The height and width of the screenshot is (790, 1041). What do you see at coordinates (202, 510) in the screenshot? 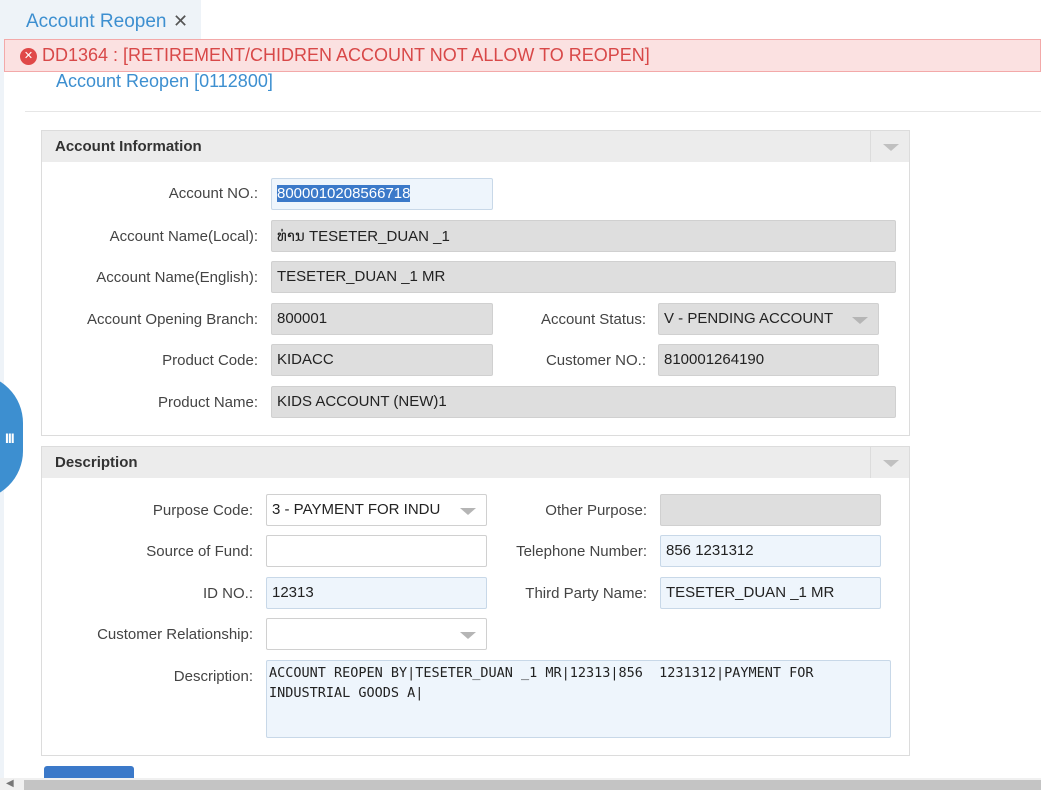
I see `purpose-code-label: Purpose Code:` at bounding box center [202, 510].